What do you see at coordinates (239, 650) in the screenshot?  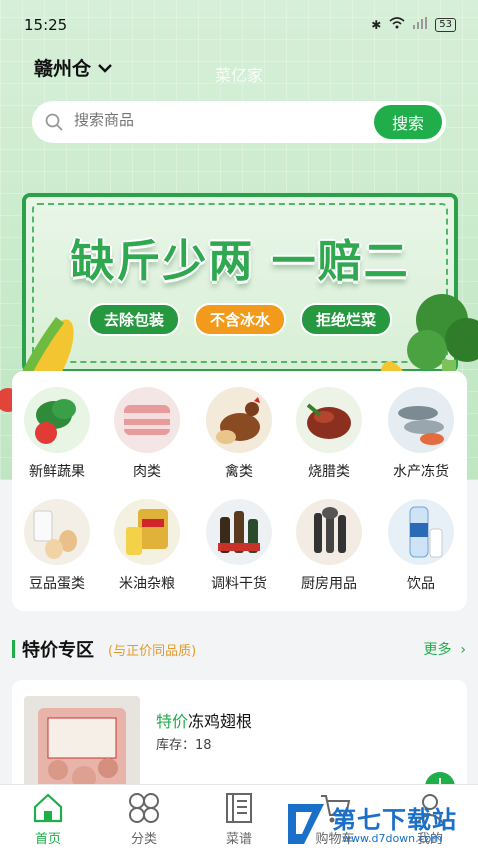 I see `special-section-header: 特价专区 (与正价同品质) 更多 ›` at bounding box center [239, 650].